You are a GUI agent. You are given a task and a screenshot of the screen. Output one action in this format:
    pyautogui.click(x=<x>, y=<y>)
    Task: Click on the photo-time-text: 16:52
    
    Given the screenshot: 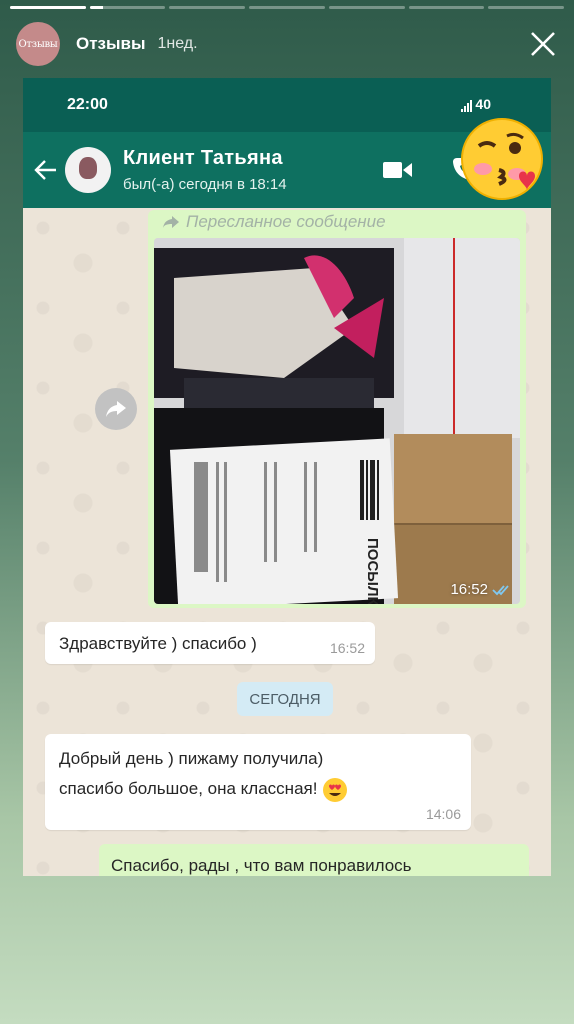 What is the action you would take?
    pyautogui.click(x=469, y=589)
    